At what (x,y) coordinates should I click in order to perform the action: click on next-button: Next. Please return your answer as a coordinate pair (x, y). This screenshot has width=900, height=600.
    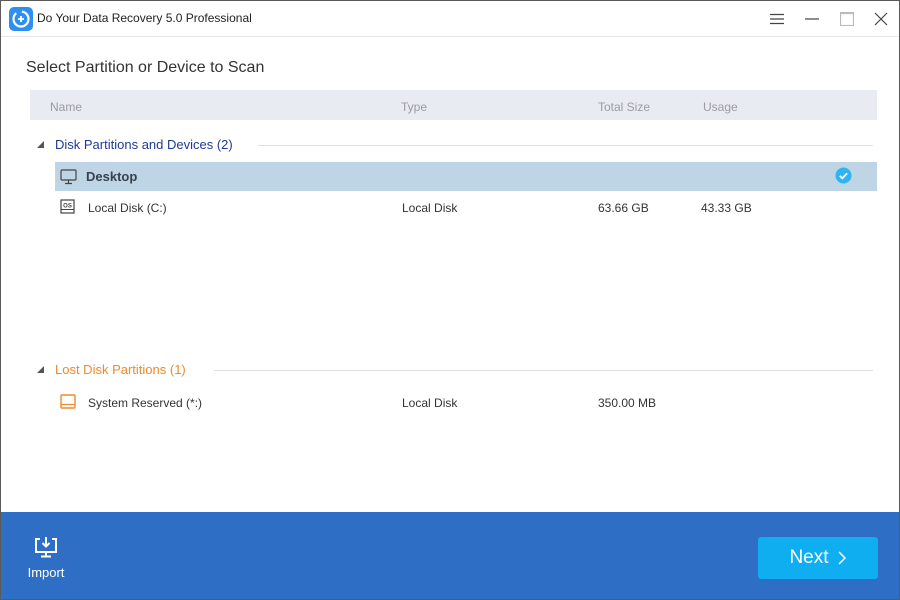
    Looking at the image, I should click on (818, 558).